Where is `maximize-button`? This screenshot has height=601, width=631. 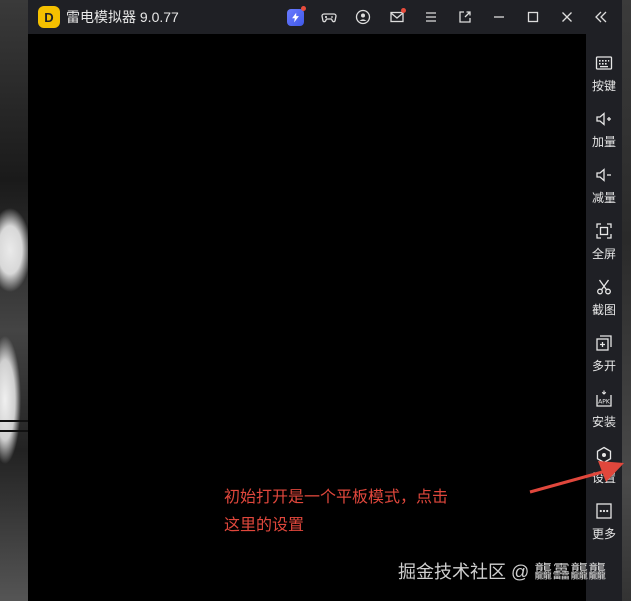
maximize-button is located at coordinates (533, 17).